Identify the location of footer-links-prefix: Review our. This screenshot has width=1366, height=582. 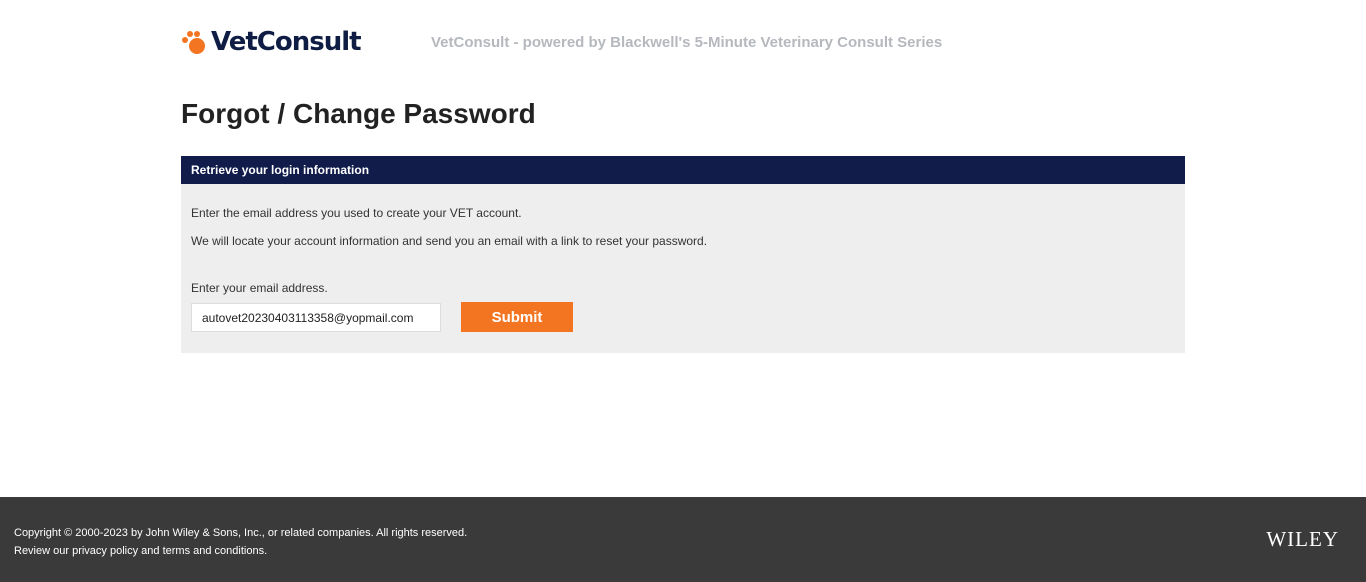
(43, 551).